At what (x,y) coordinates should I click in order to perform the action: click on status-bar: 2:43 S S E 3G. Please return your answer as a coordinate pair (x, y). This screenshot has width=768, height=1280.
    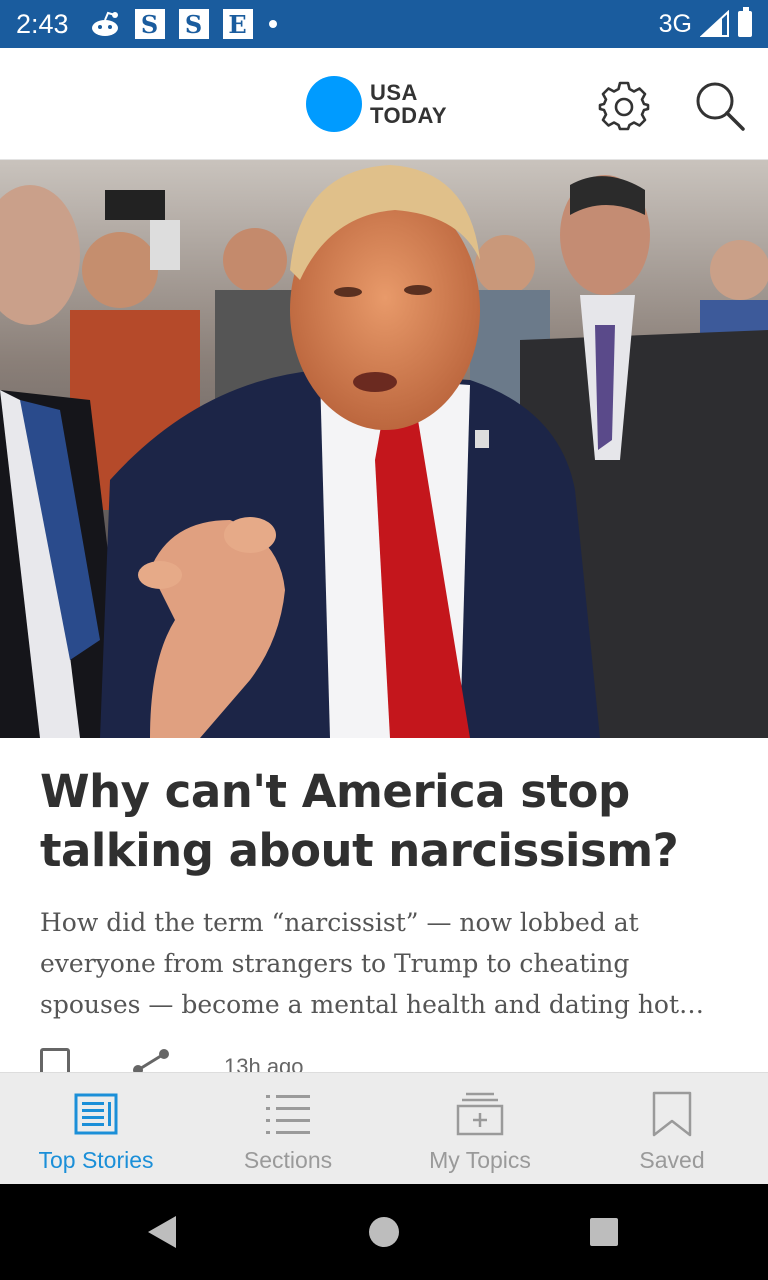
    Looking at the image, I should click on (384, 24).